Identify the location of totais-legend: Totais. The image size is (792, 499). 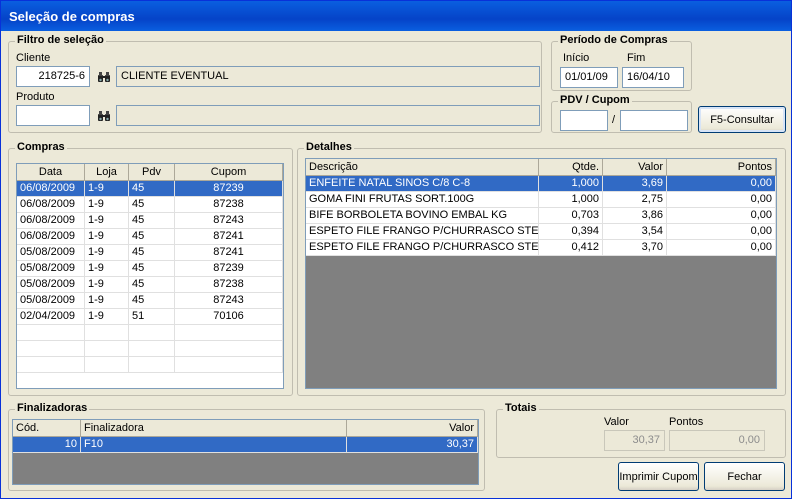
(521, 408).